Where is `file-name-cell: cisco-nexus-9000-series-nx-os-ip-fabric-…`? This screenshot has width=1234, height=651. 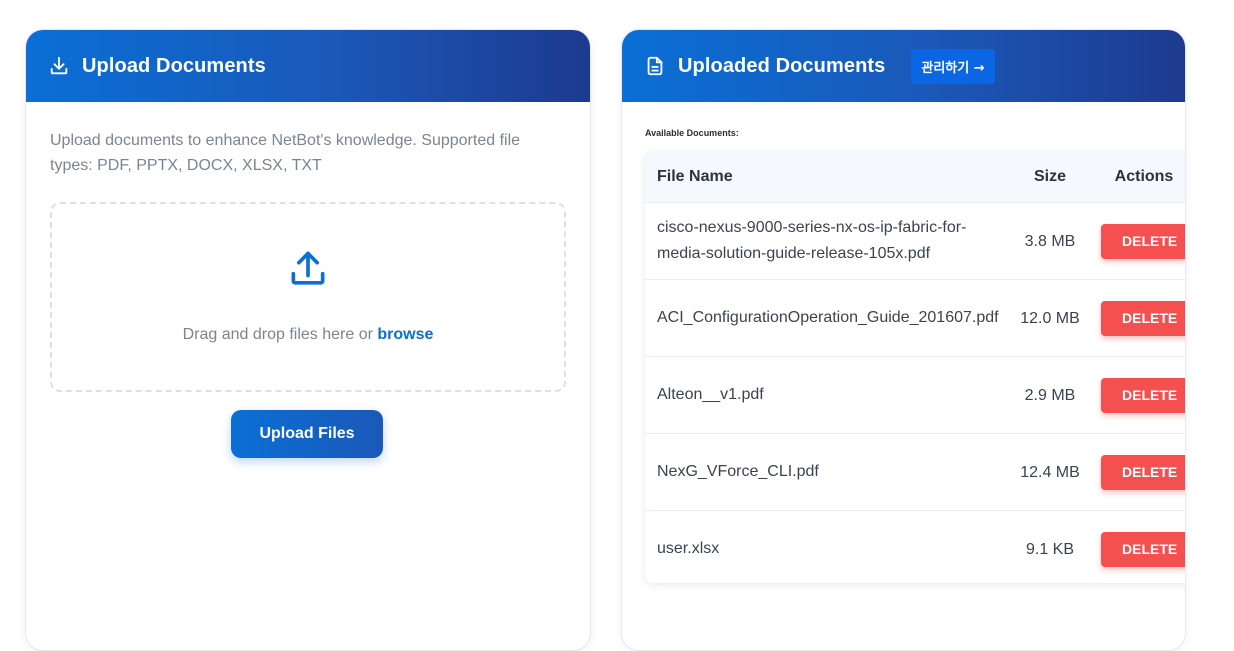 file-name-cell: cisco-nexus-9000-series-nx-os-ip-fabric-… is located at coordinates (812, 240).